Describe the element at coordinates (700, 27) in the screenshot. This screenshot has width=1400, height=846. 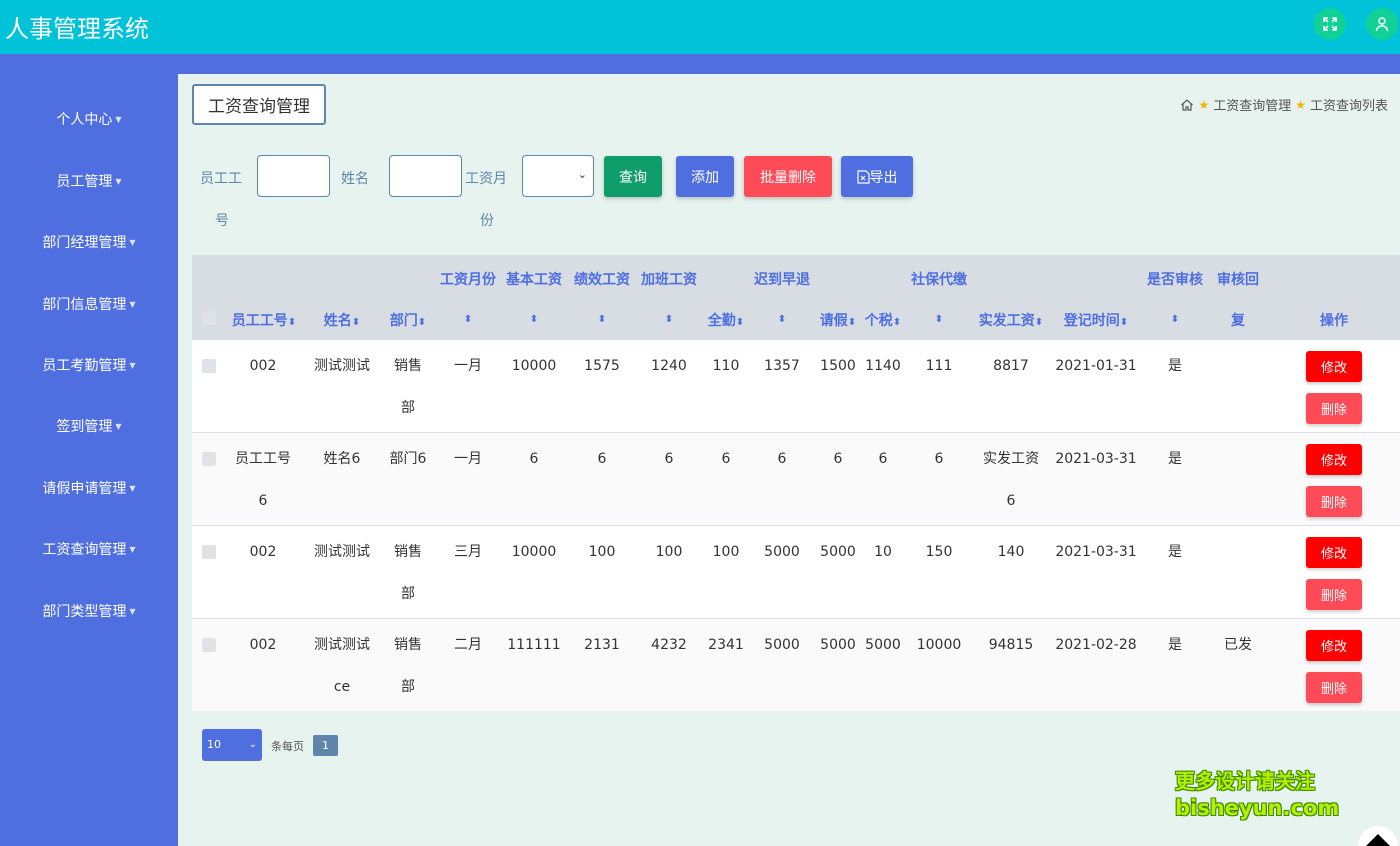
I see `top-bar: 人事管理系统` at that location.